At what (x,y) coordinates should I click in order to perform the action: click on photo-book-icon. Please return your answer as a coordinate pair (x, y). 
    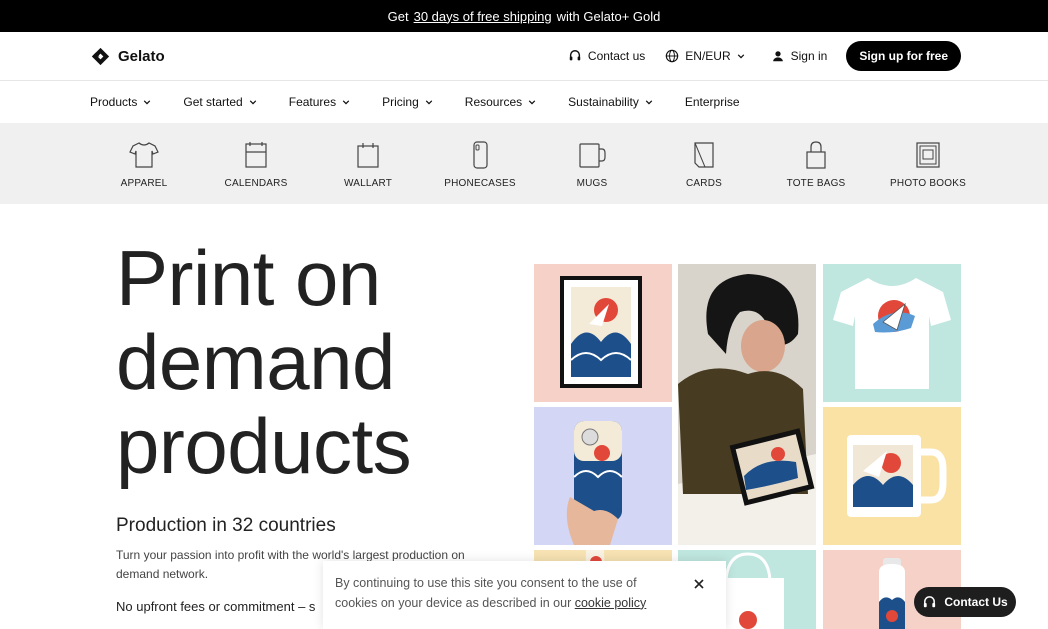
    Looking at the image, I should click on (928, 155).